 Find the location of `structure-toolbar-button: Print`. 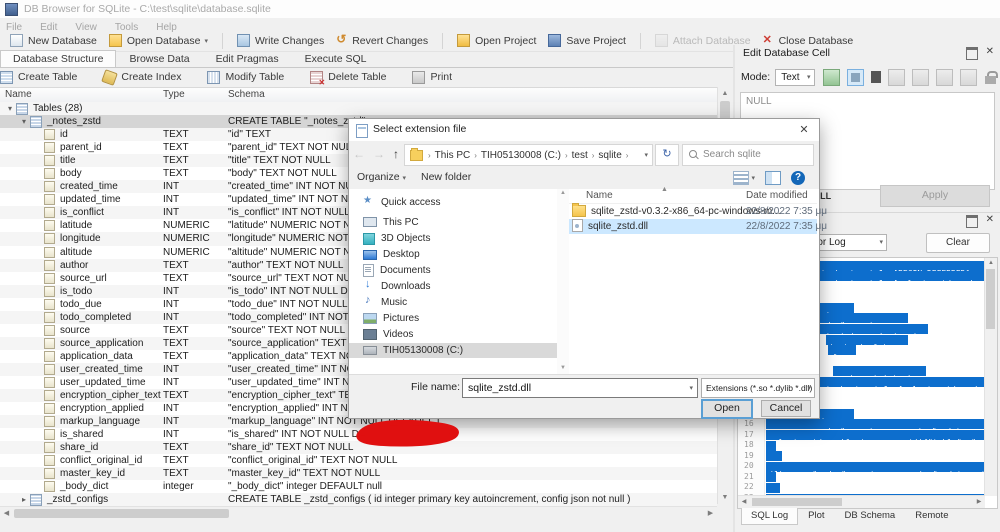

structure-toolbar-button: Print is located at coordinates (432, 77).